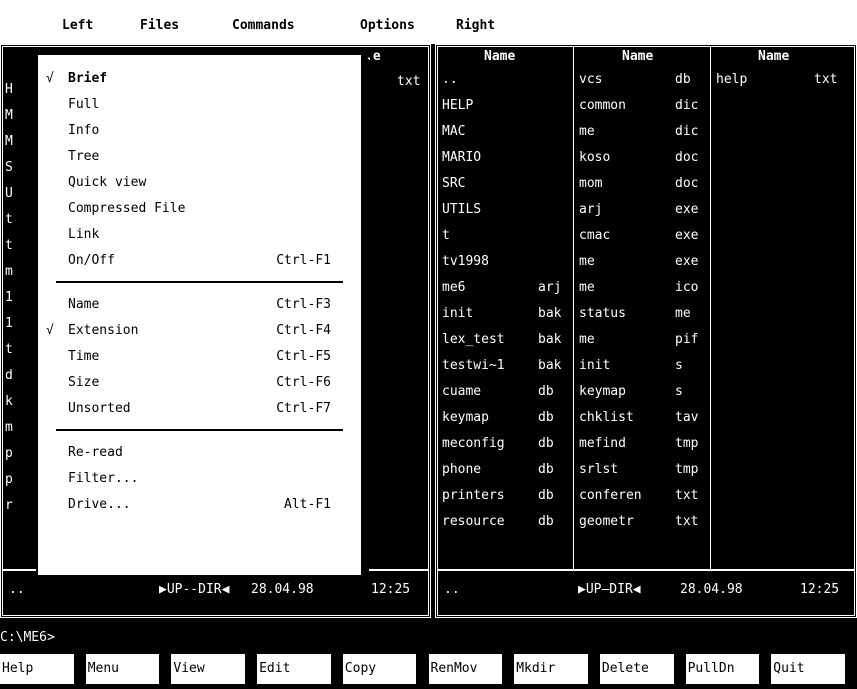  What do you see at coordinates (95, 452) in the screenshot?
I see `menu-item-label: Re-read` at bounding box center [95, 452].